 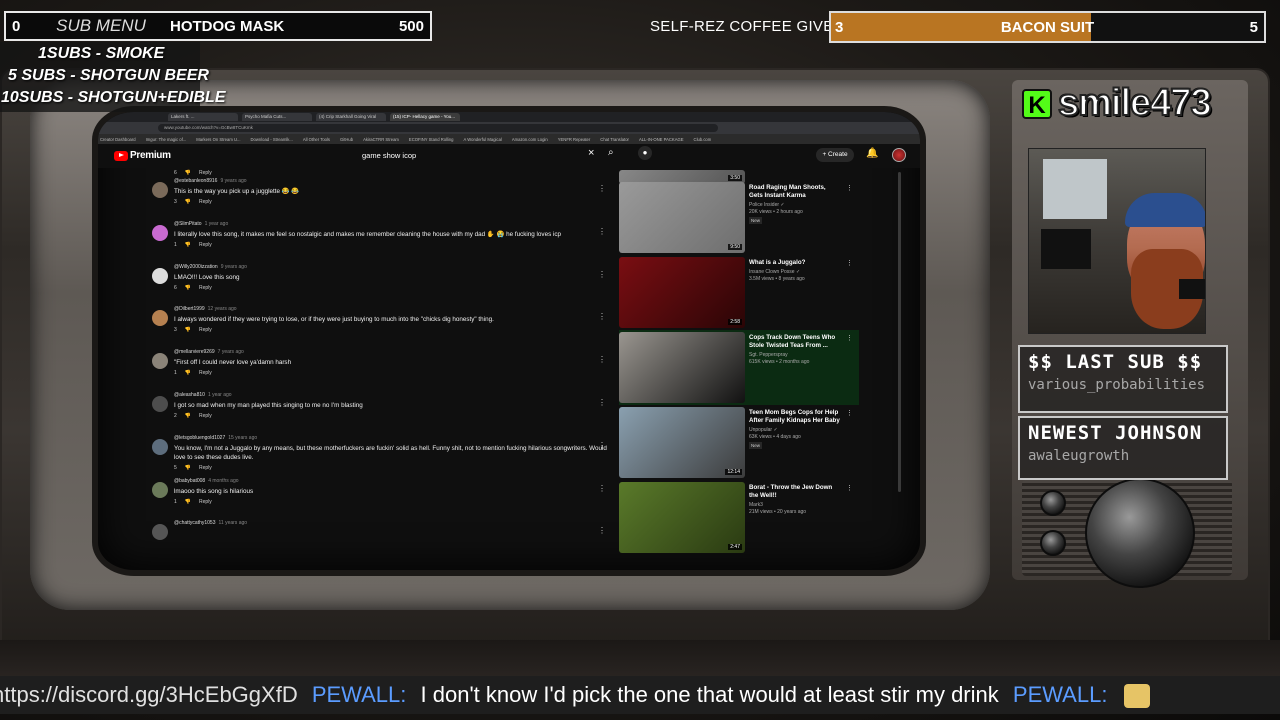 What do you see at coordinates (189, 309) in the screenshot?
I see `commenter-handle: @Dilbert1999` at bounding box center [189, 309].